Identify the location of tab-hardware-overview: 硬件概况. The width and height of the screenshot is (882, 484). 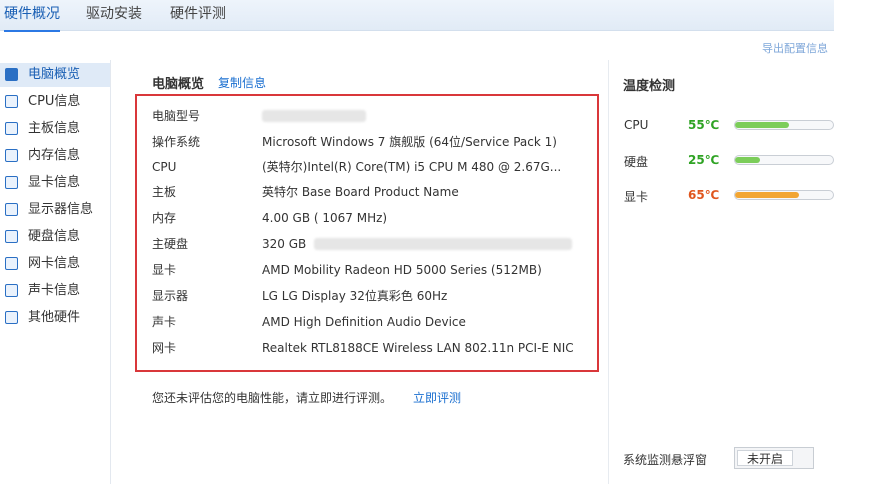
(32, 16).